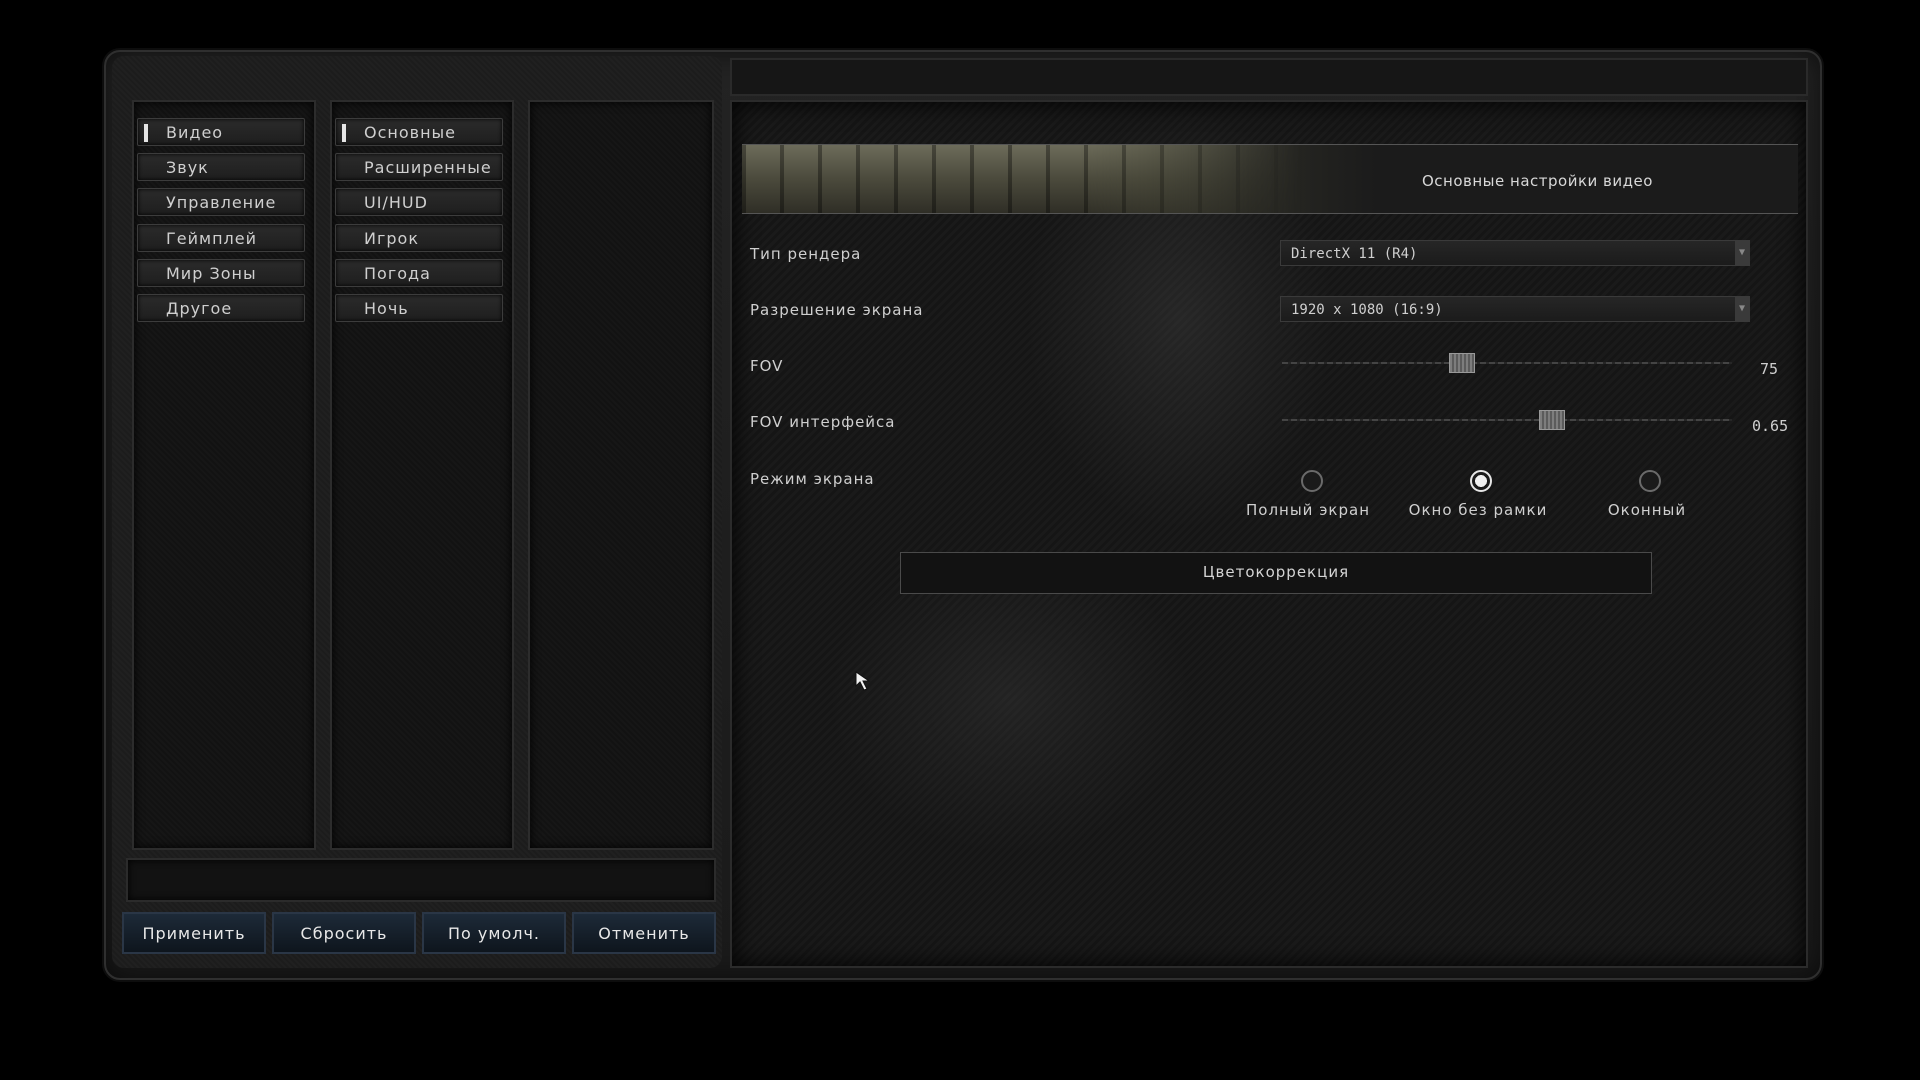 The width and height of the screenshot is (1920, 1080). What do you see at coordinates (195, 132) in the screenshot?
I see `menu-label: Видео` at bounding box center [195, 132].